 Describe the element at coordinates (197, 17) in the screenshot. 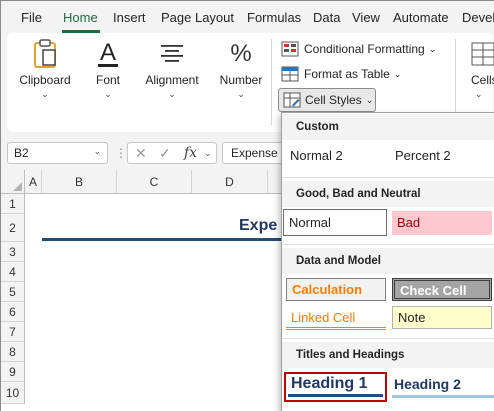

I see `tab-page-layout: Page Layout` at that location.